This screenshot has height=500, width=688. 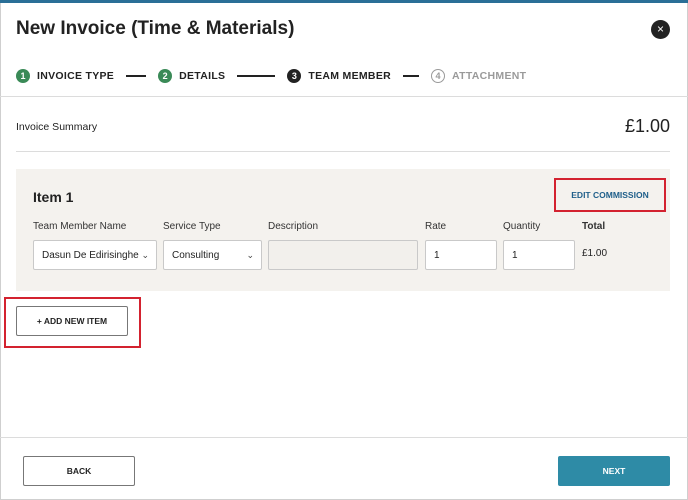 I want to click on step-number: 4, so click(x=438, y=76).